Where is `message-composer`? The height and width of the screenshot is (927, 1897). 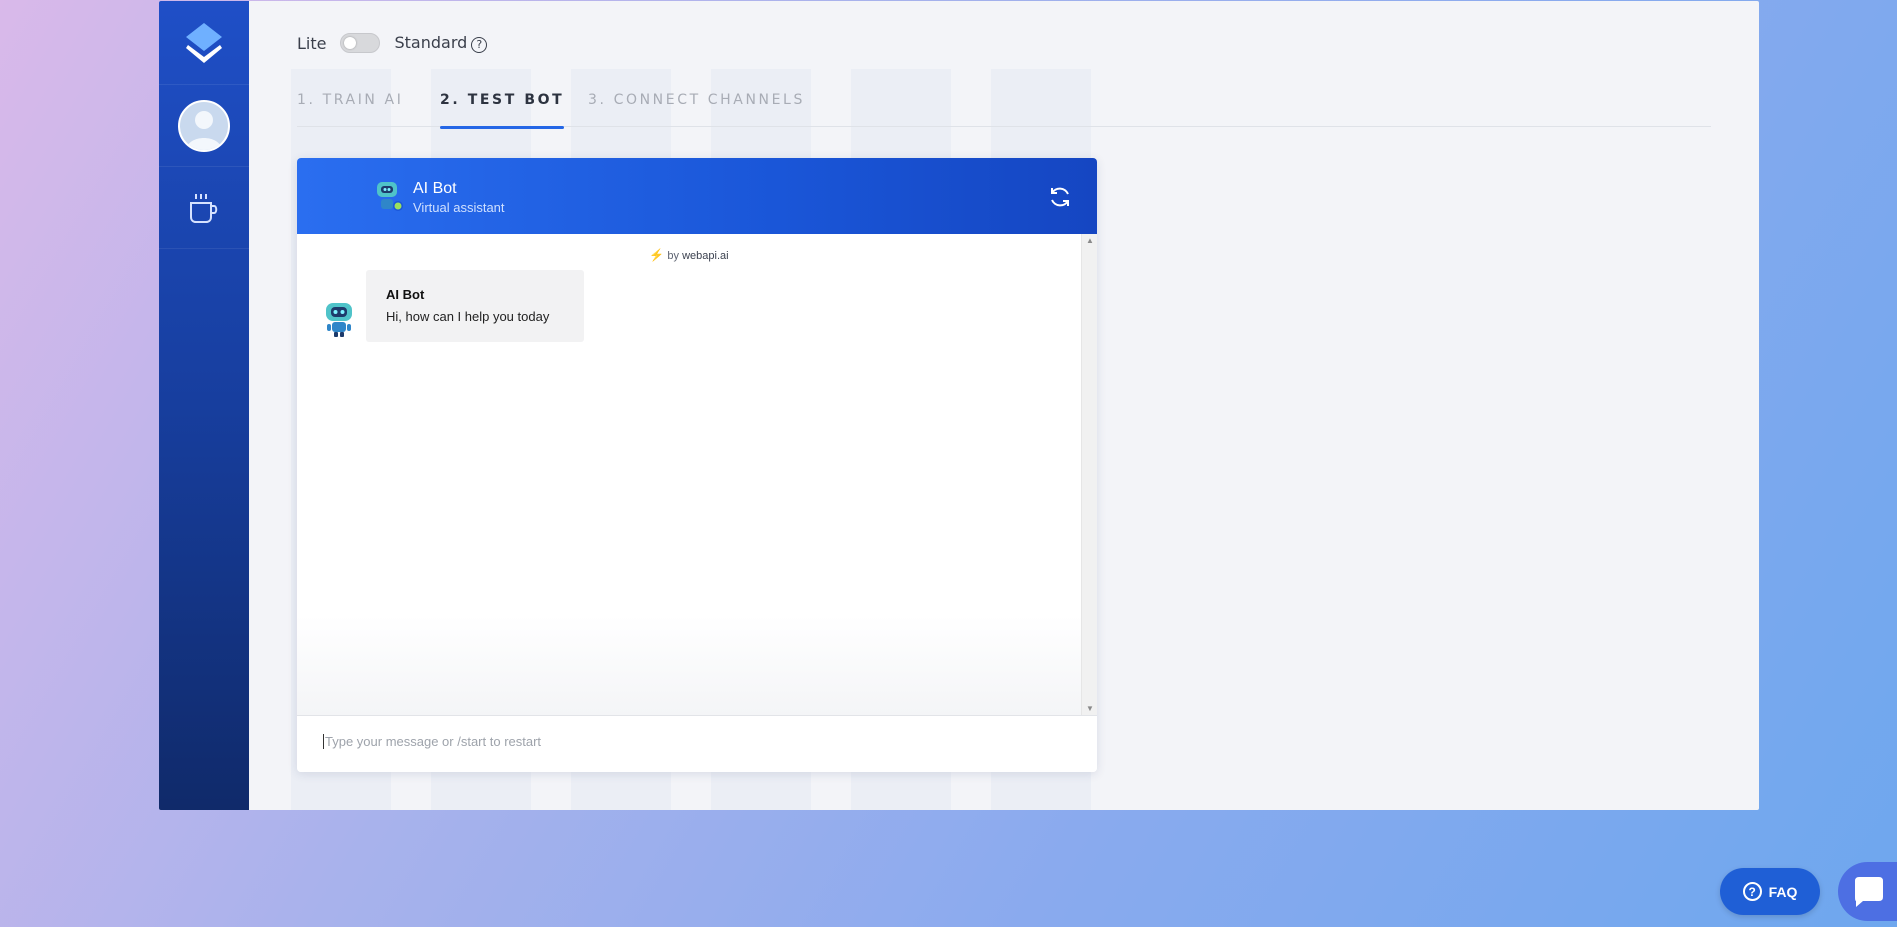
message-composer is located at coordinates (697, 743).